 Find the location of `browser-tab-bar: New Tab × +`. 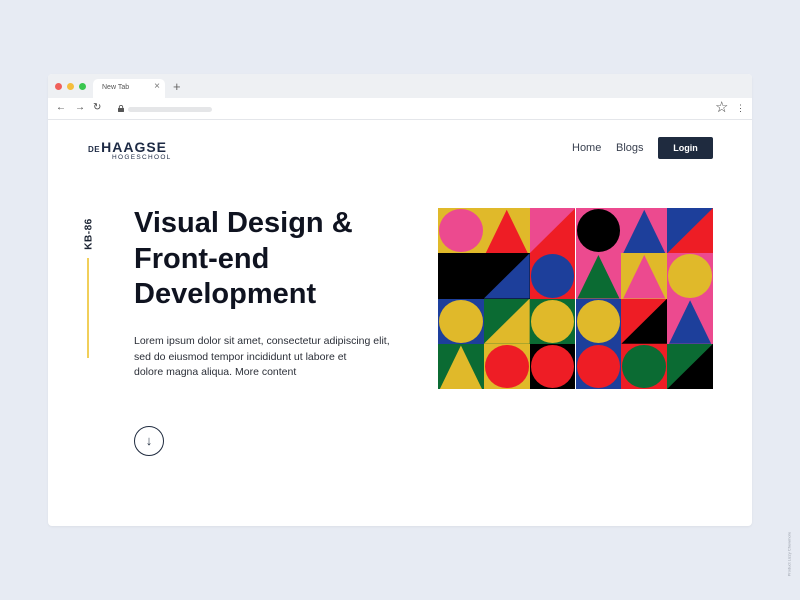

browser-tab-bar: New Tab × + is located at coordinates (400, 86).